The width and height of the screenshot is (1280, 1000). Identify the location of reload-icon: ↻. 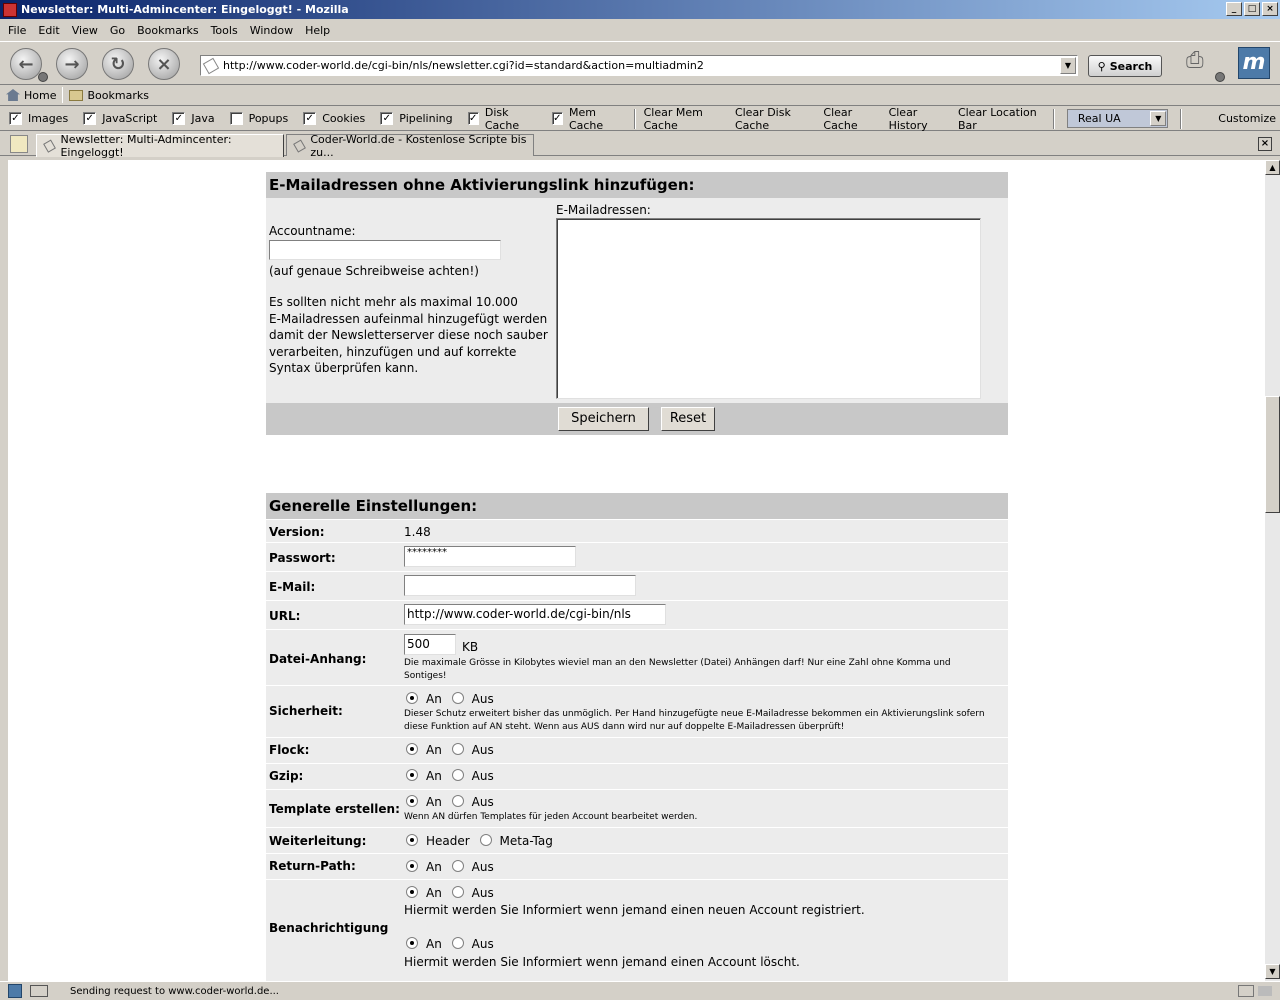
(118, 64).